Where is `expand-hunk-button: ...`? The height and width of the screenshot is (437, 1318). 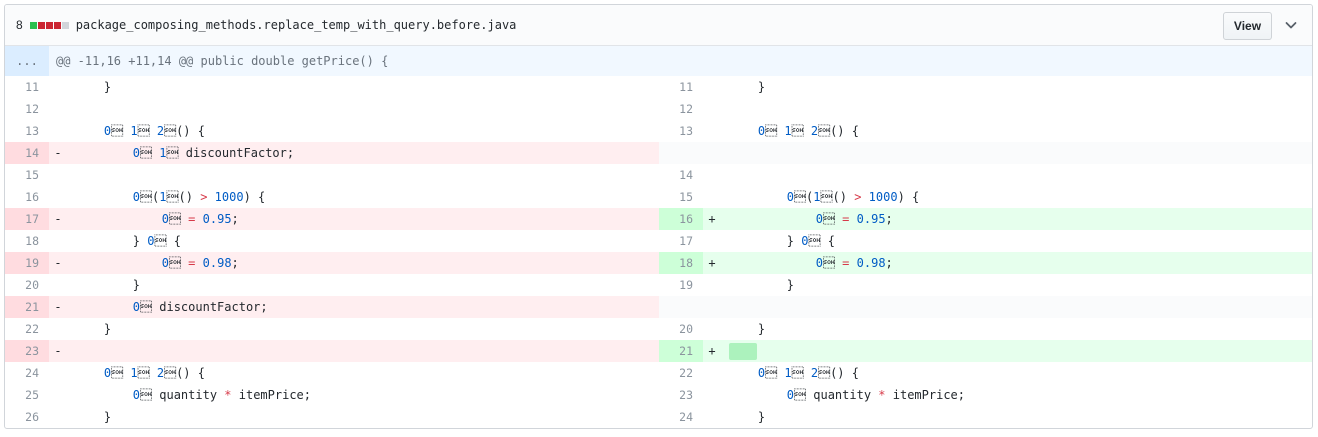
expand-hunk-button: ... is located at coordinates (27, 61).